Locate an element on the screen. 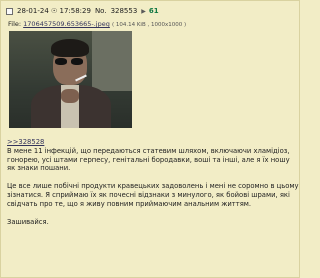 The image size is (320, 278). reply-quote-link: >>328528 is located at coordinates (153, 142).